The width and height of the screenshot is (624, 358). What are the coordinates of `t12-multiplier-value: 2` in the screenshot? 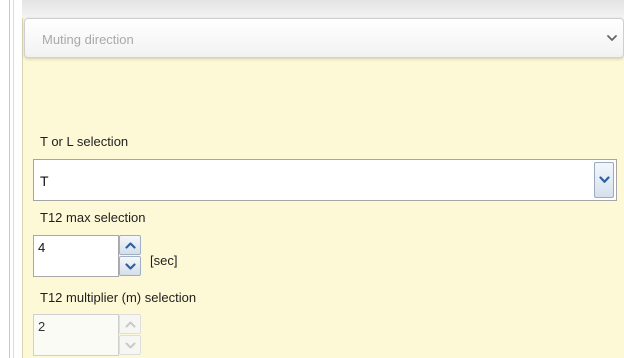 It's located at (42, 326).